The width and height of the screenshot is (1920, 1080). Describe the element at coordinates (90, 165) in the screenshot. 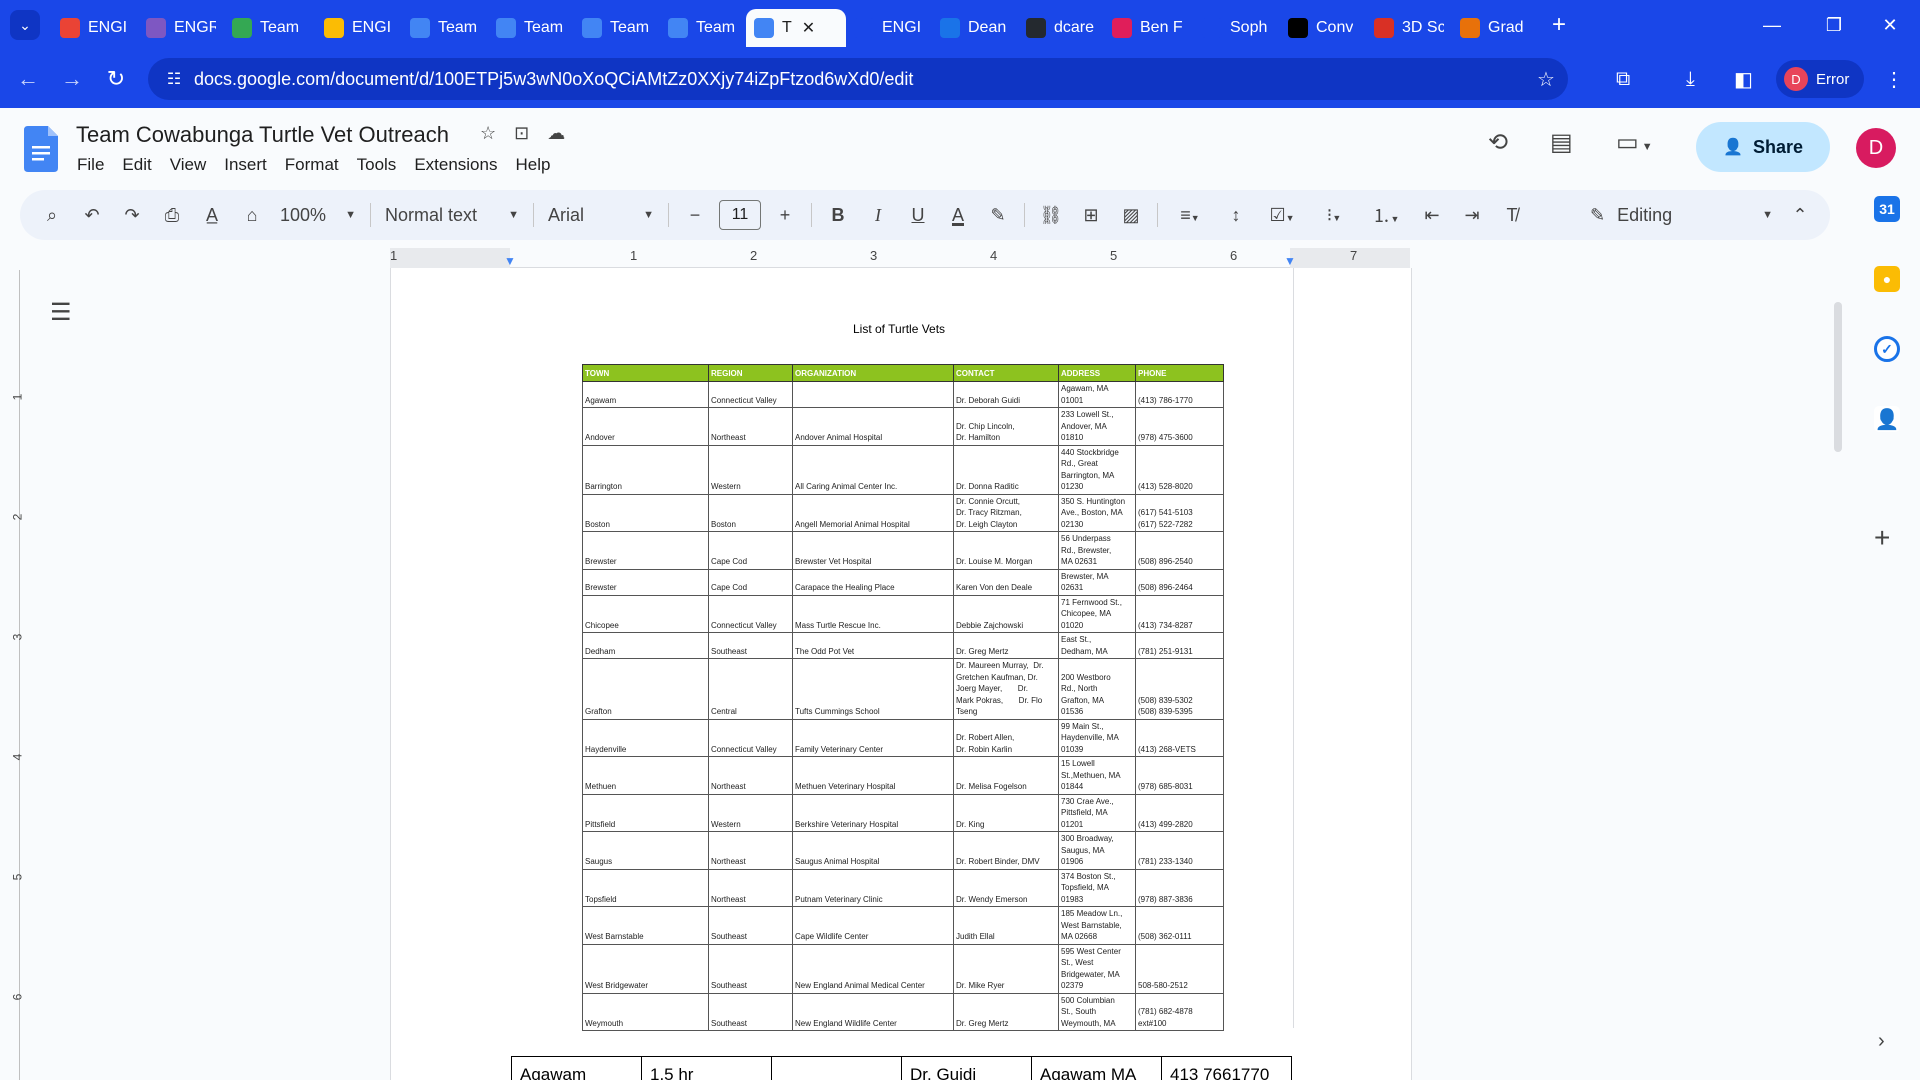

I see `menu-file: File` at that location.